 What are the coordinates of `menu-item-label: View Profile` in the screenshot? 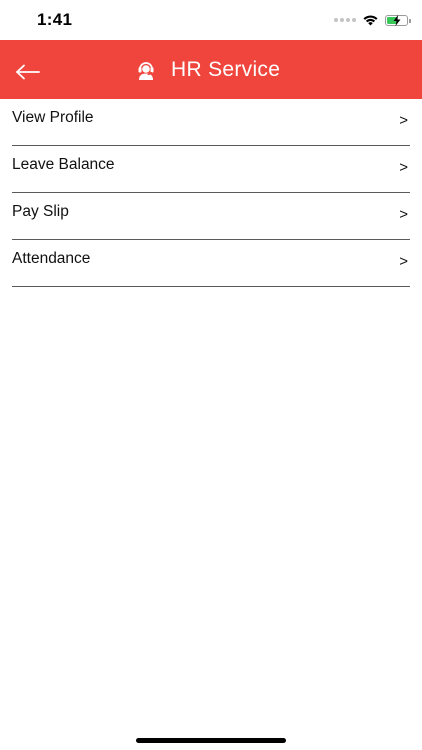 It's located at (53, 117).